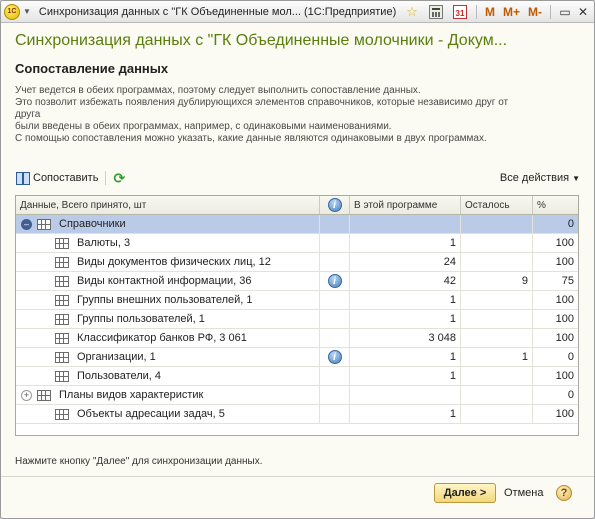 This screenshot has height=519, width=595. What do you see at coordinates (405, 205) in the screenshot?
I see `column-header-this-program: В этой программе` at bounding box center [405, 205].